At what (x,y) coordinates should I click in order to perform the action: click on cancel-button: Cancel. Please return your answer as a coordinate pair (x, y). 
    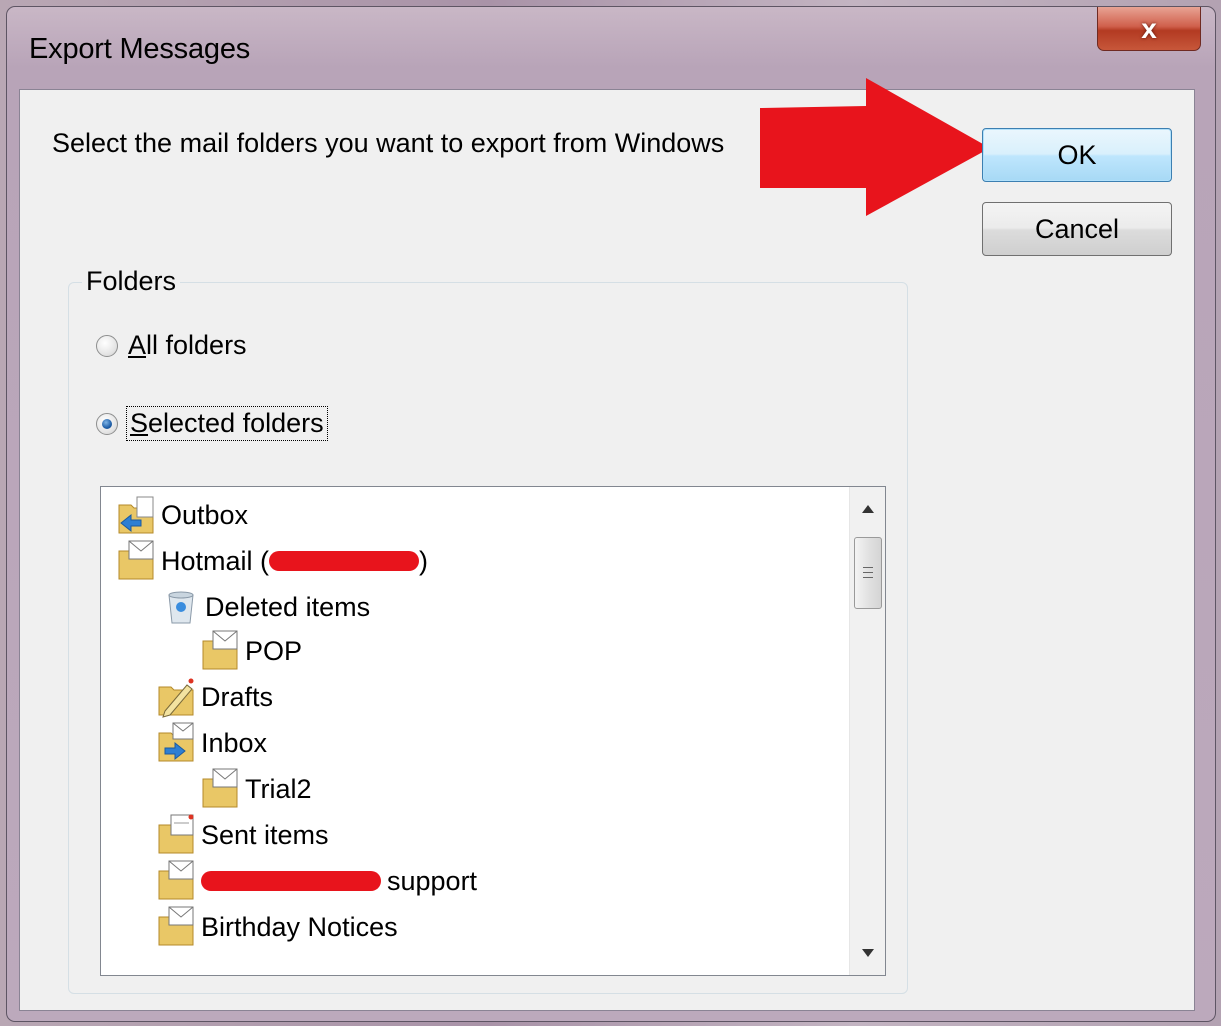
    Looking at the image, I should click on (1077, 229).